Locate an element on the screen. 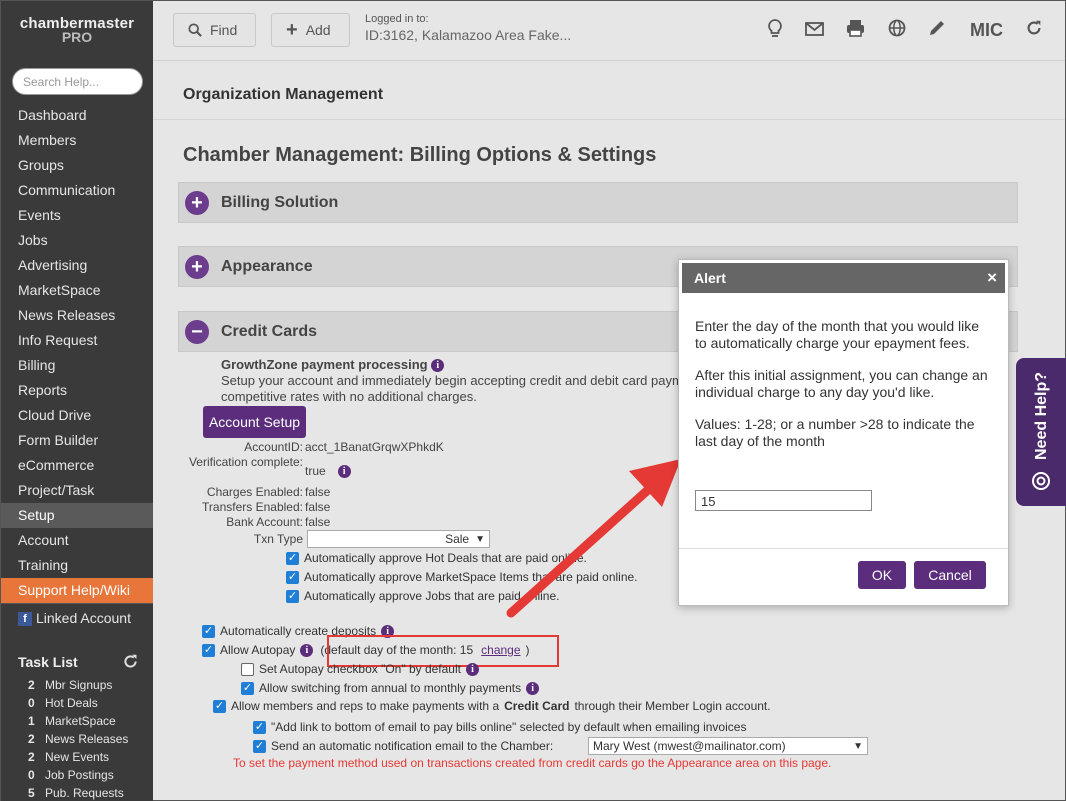  need-help-tab: Need Help? is located at coordinates (1041, 432).